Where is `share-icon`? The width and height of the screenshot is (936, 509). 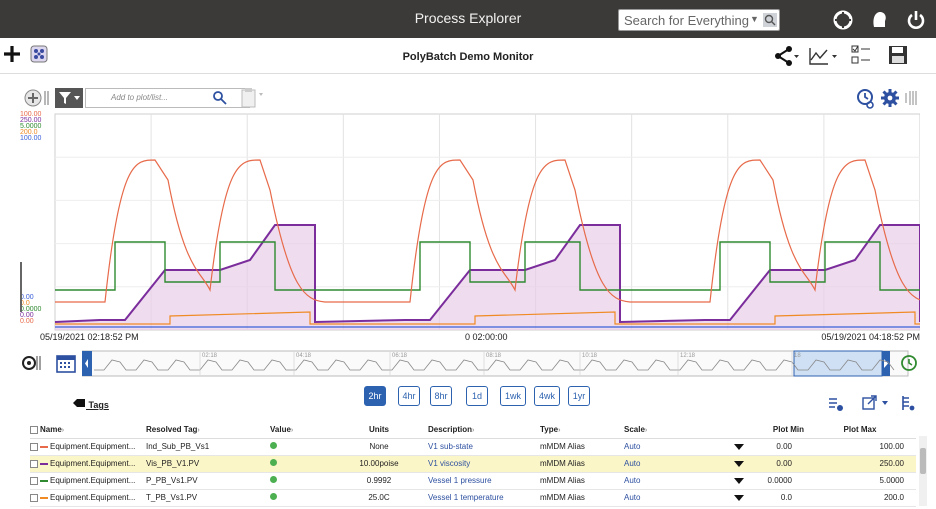 share-icon is located at coordinates (787, 58).